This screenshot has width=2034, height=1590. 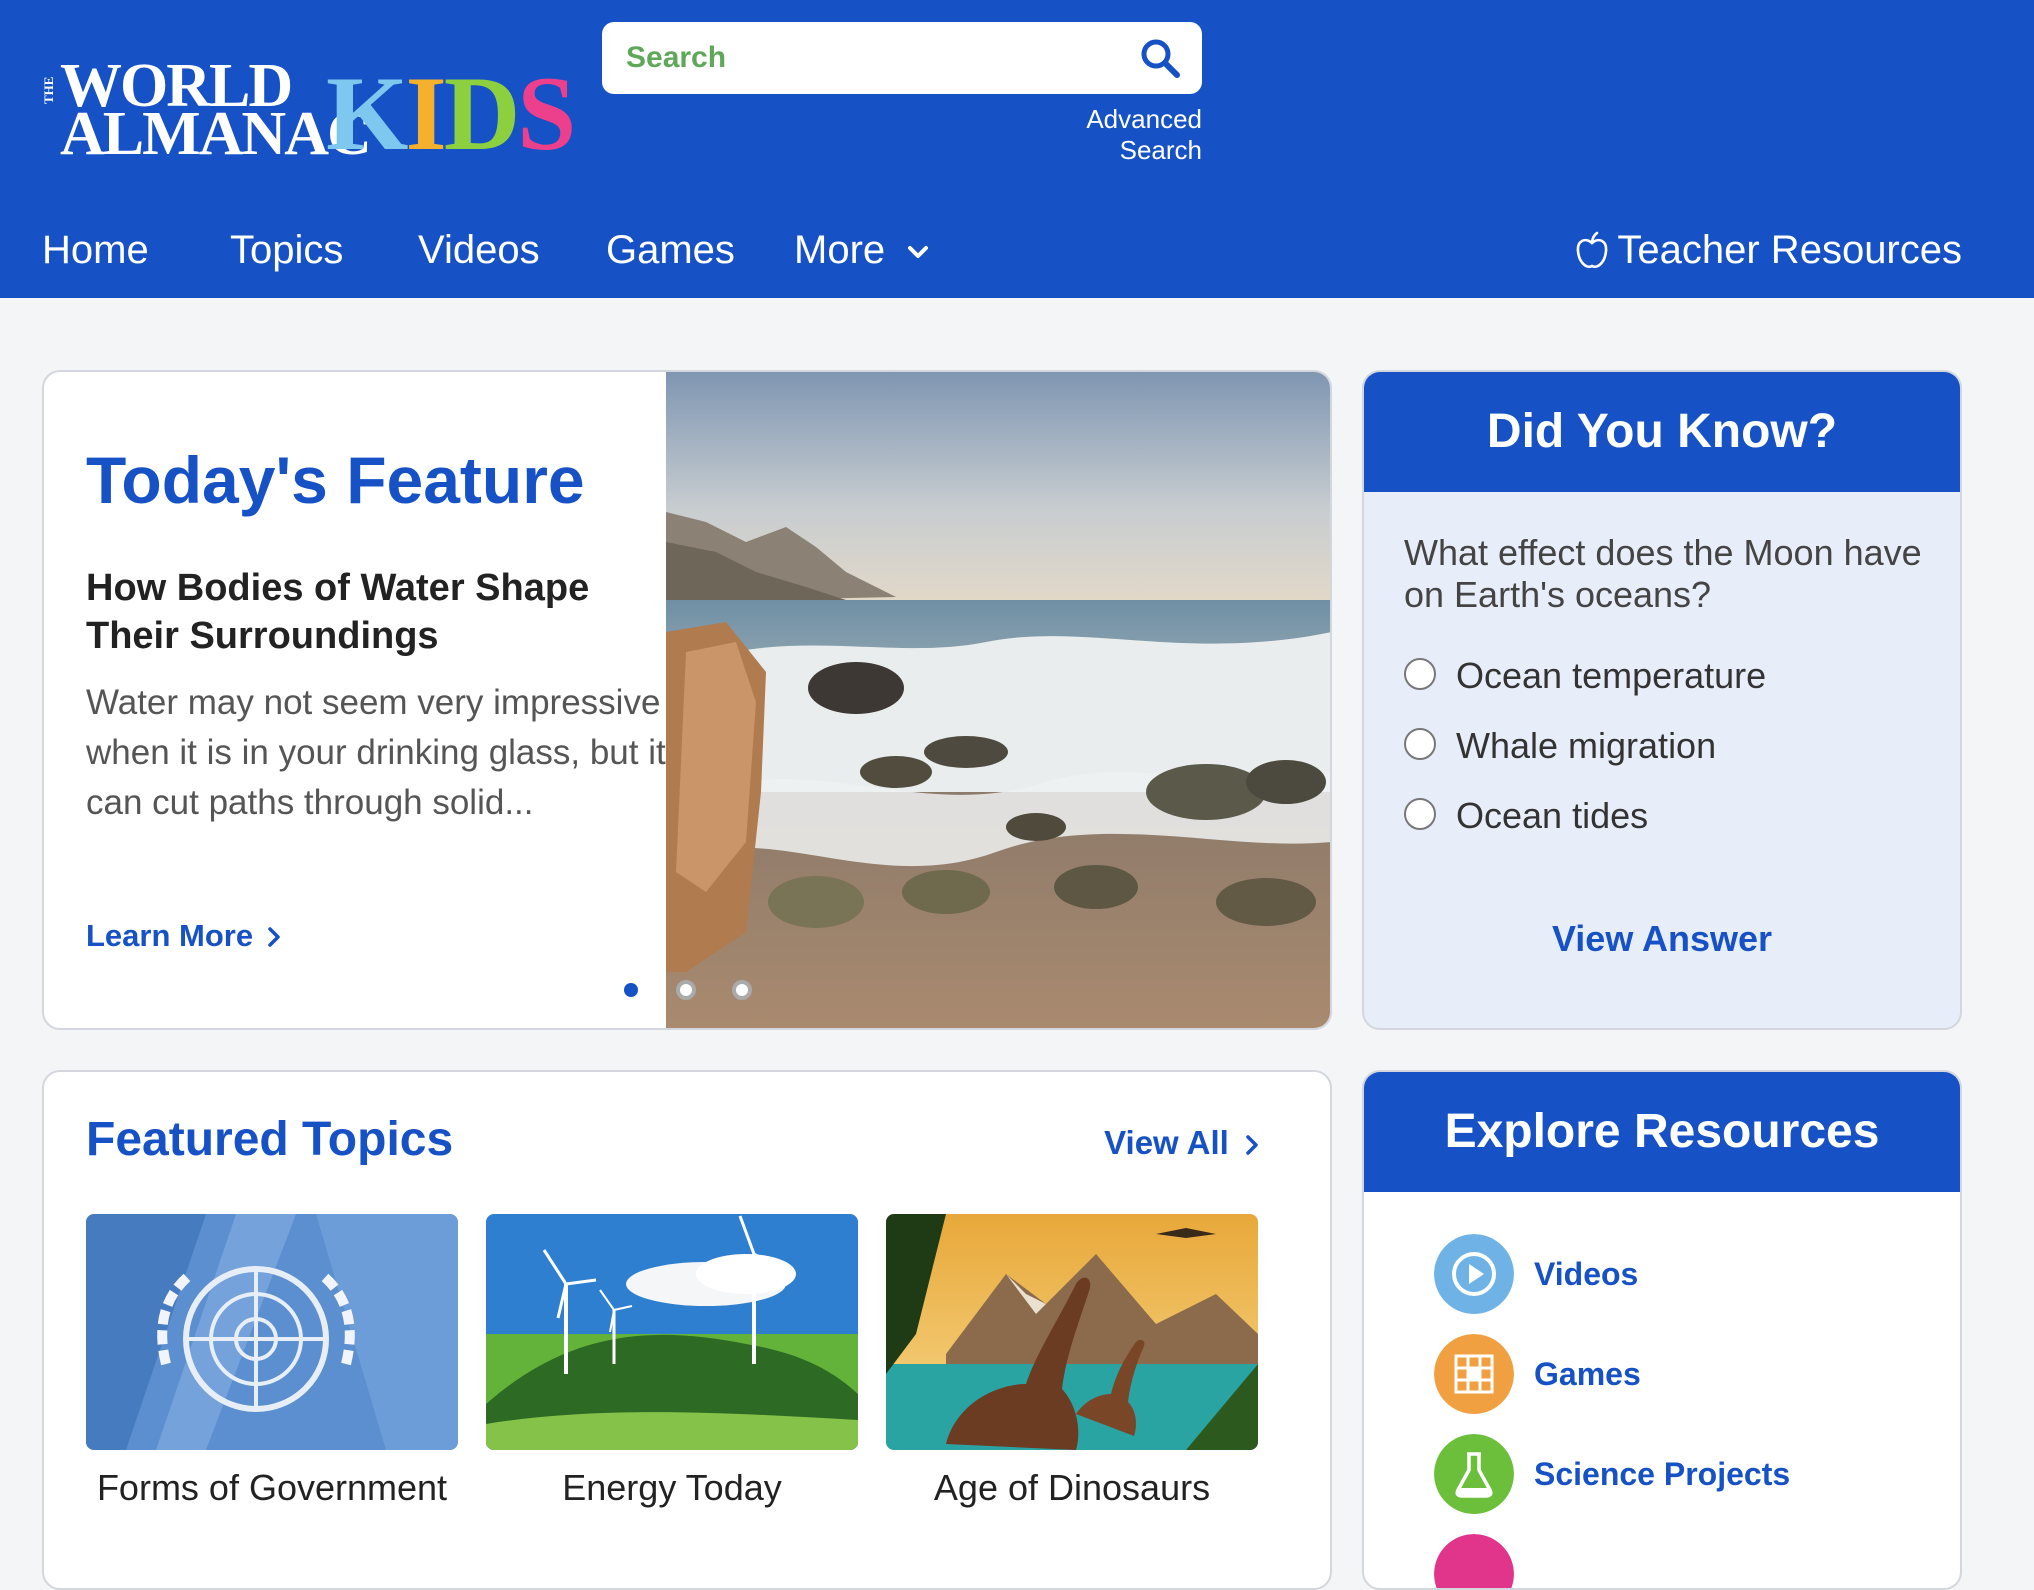 What do you see at coordinates (1664, 1374) in the screenshot?
I see `resource-games: Games` at bounding box center [1664, 1374].